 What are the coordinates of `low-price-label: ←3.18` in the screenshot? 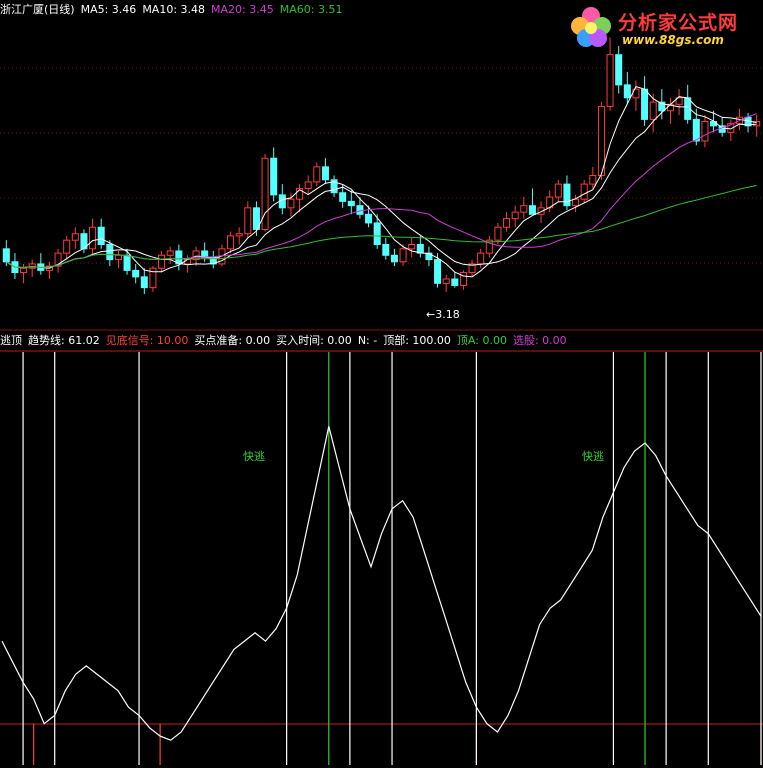 It's located at (443, 314).